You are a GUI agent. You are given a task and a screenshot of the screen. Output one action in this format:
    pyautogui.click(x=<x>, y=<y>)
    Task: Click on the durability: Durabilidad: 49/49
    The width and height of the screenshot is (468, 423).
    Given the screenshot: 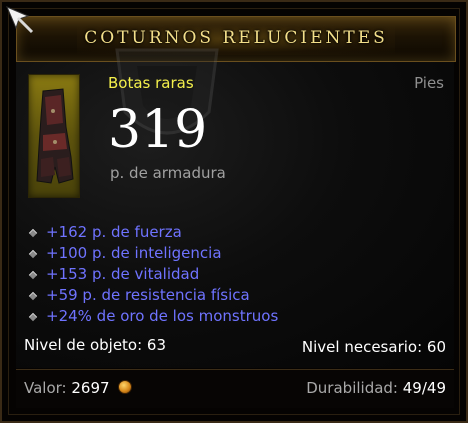 What is the action you would take?
    pyautogui.click(x=376, y=388)
    